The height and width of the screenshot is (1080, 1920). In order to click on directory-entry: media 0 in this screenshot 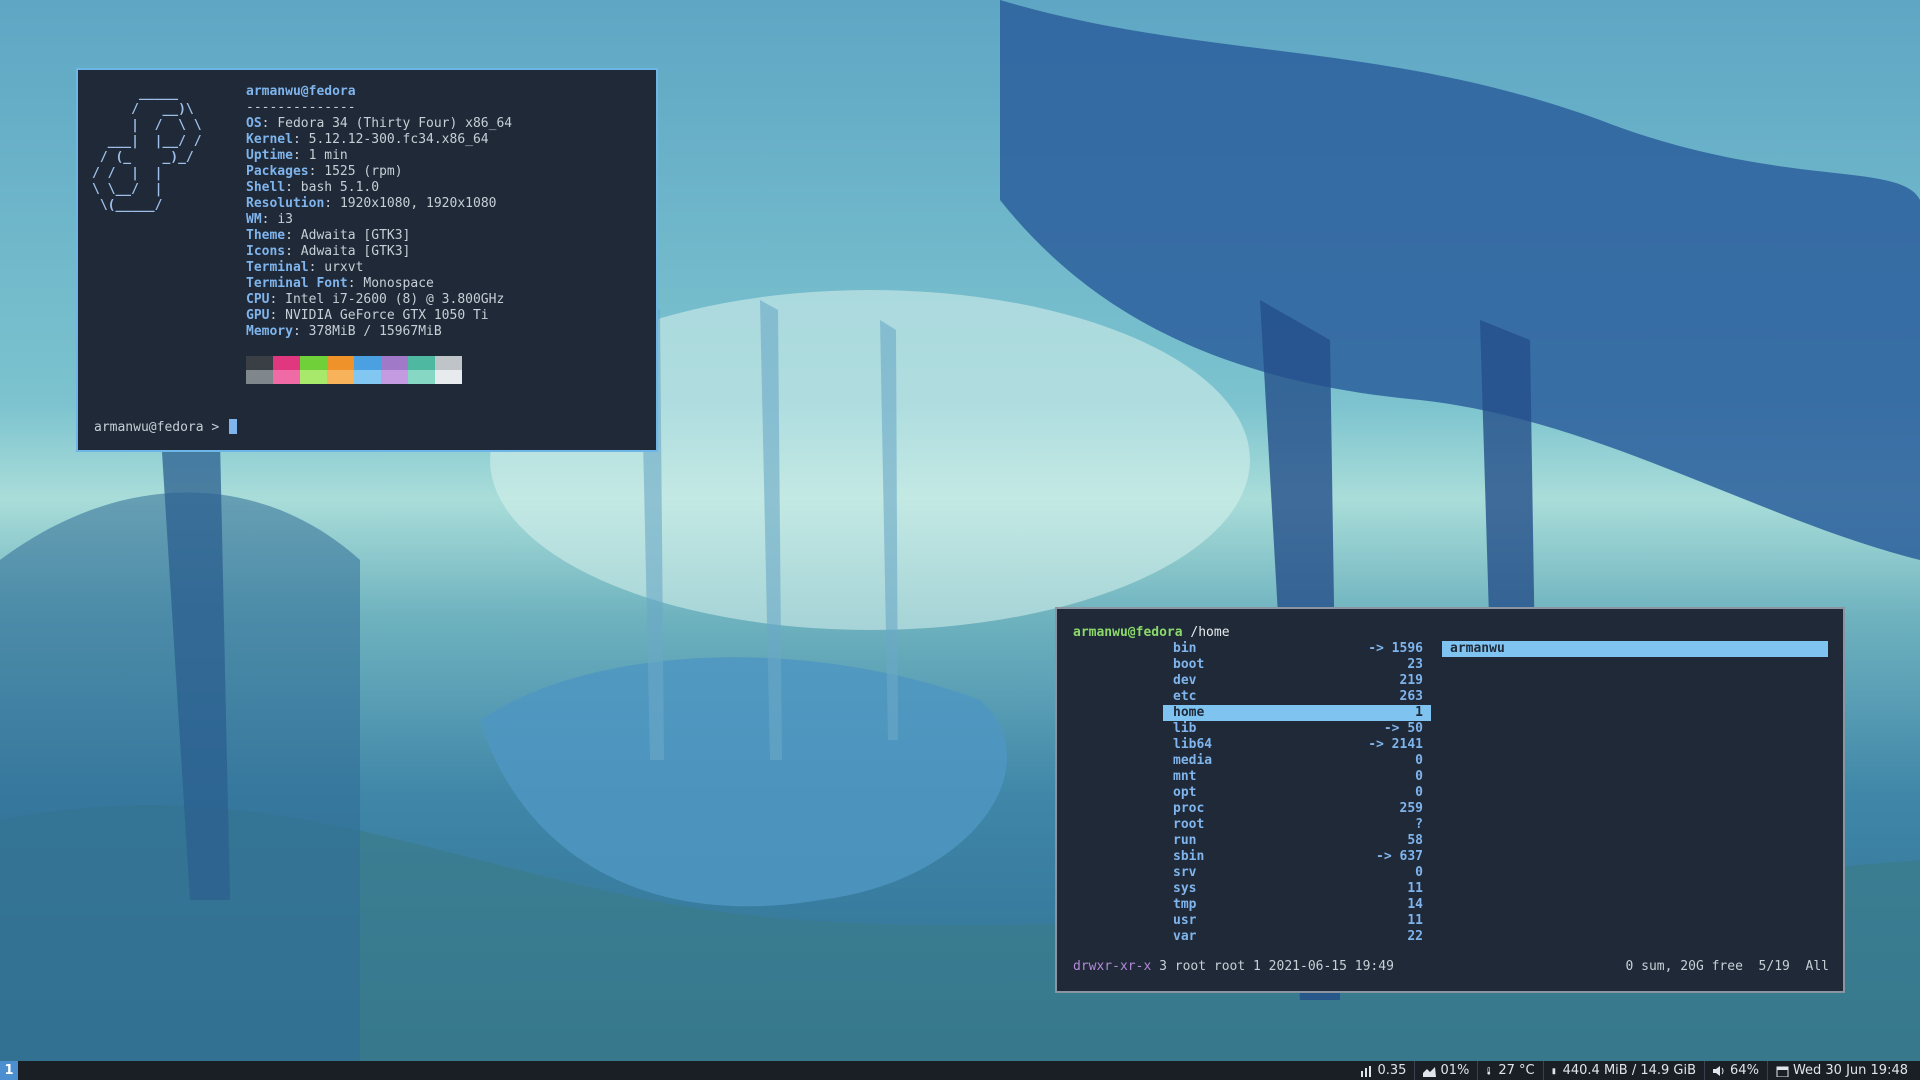, I will do `click(1297, 761)`.